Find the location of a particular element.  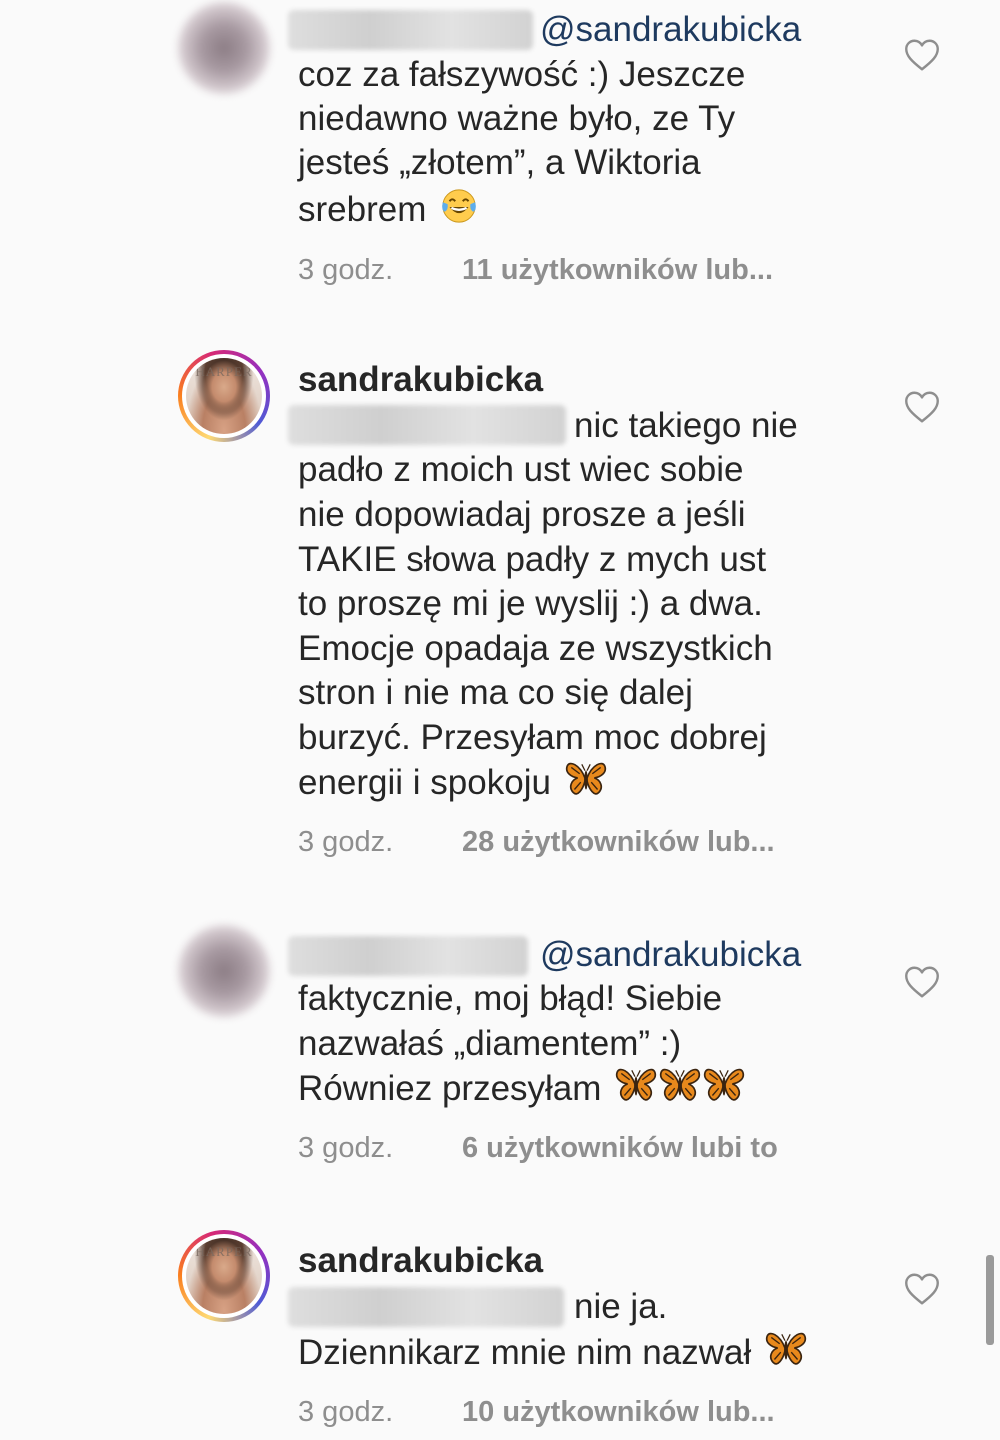

comment-text-line: niedawno ważne było, ze Ty is located at coordinates (517, 118).